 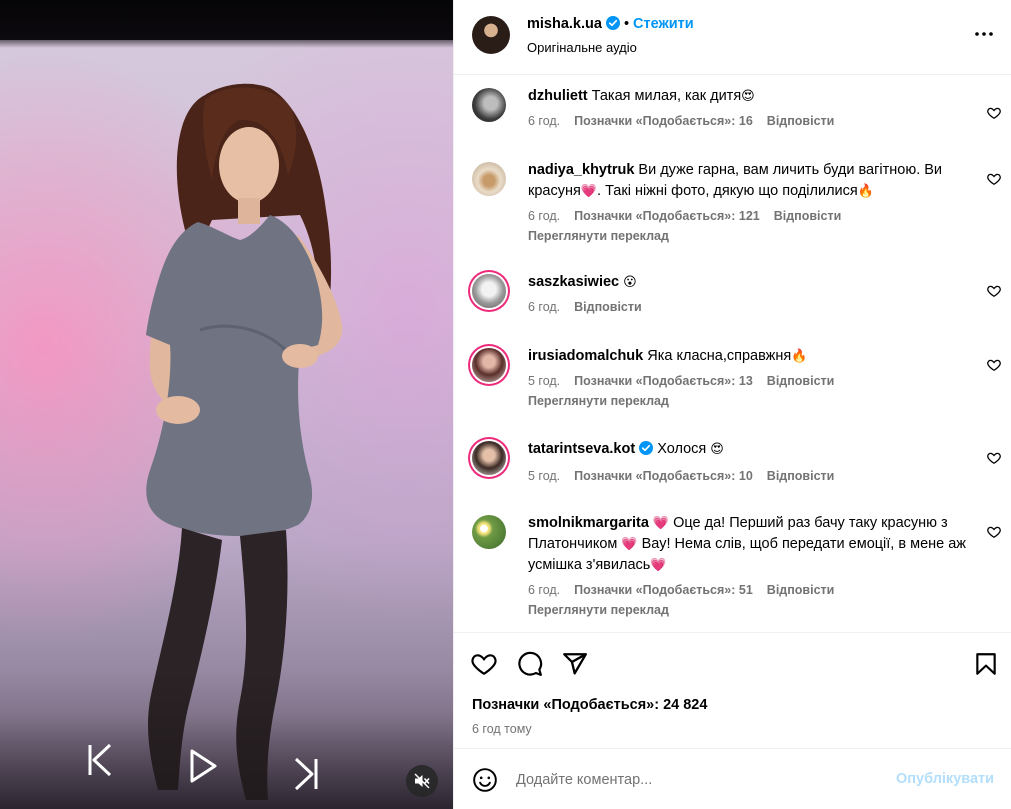 What do you see at coordinates (663, 381) in the screenshot?
I see `comment-likes: Позначки «Подобається»: 13` at bounding box center [663, 381].